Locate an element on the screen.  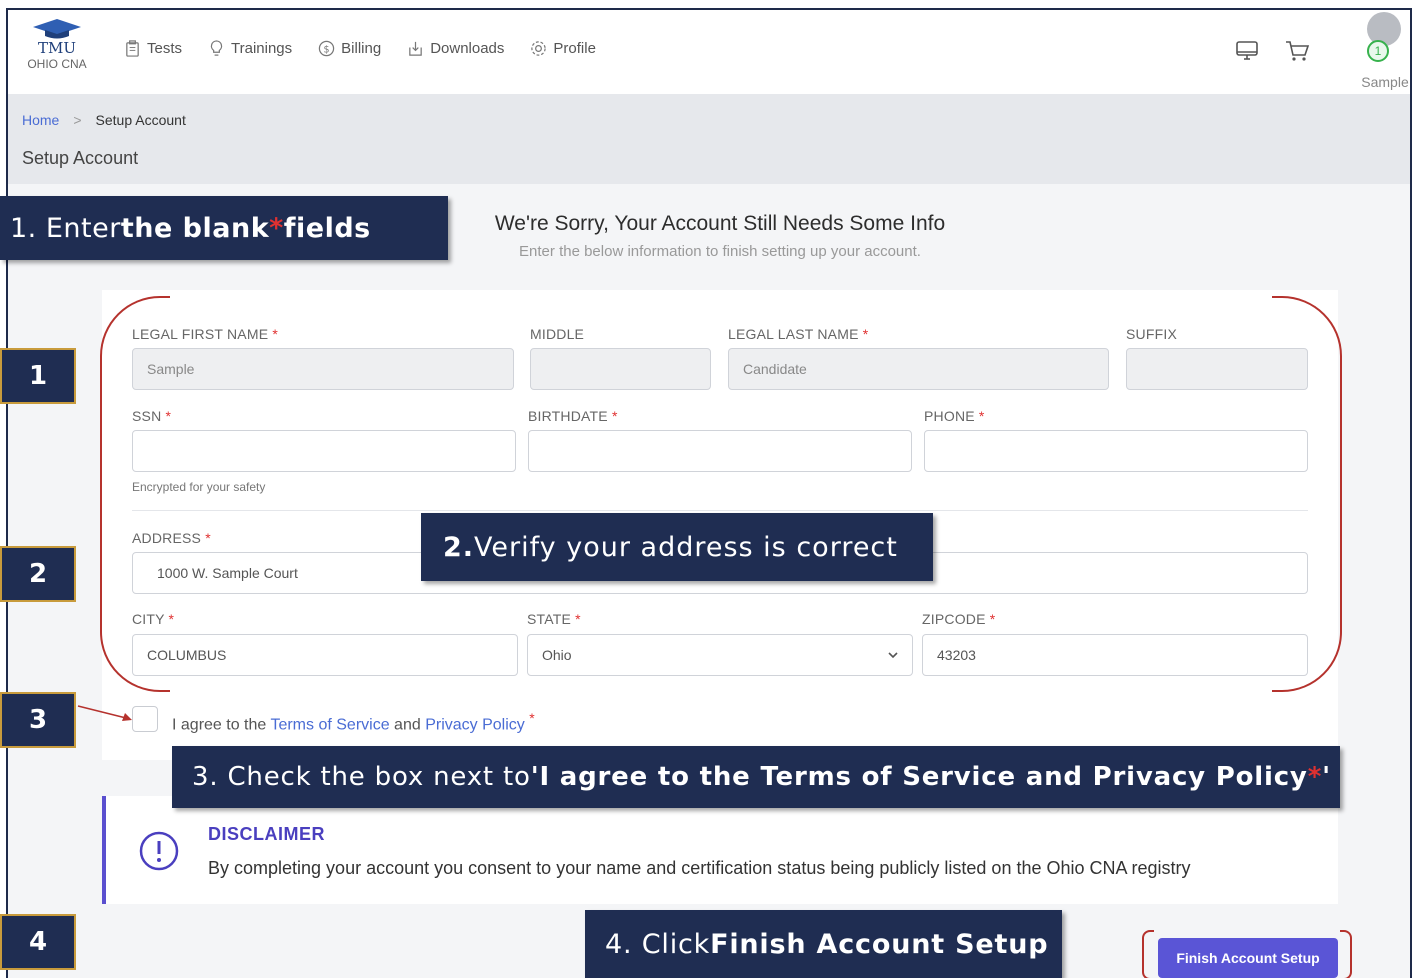
graduation-cap-icon is located at coordinates (57, 29).